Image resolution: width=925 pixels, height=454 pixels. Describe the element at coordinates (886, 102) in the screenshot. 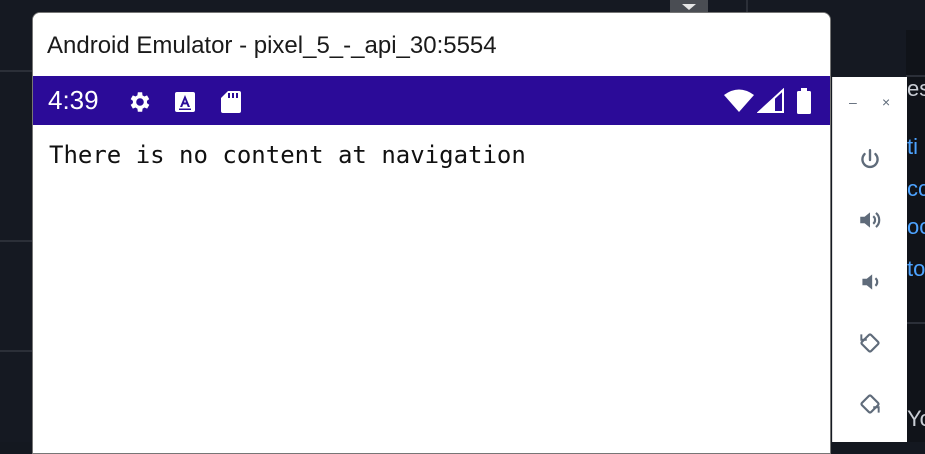

I see `close-button: ×` at that location.